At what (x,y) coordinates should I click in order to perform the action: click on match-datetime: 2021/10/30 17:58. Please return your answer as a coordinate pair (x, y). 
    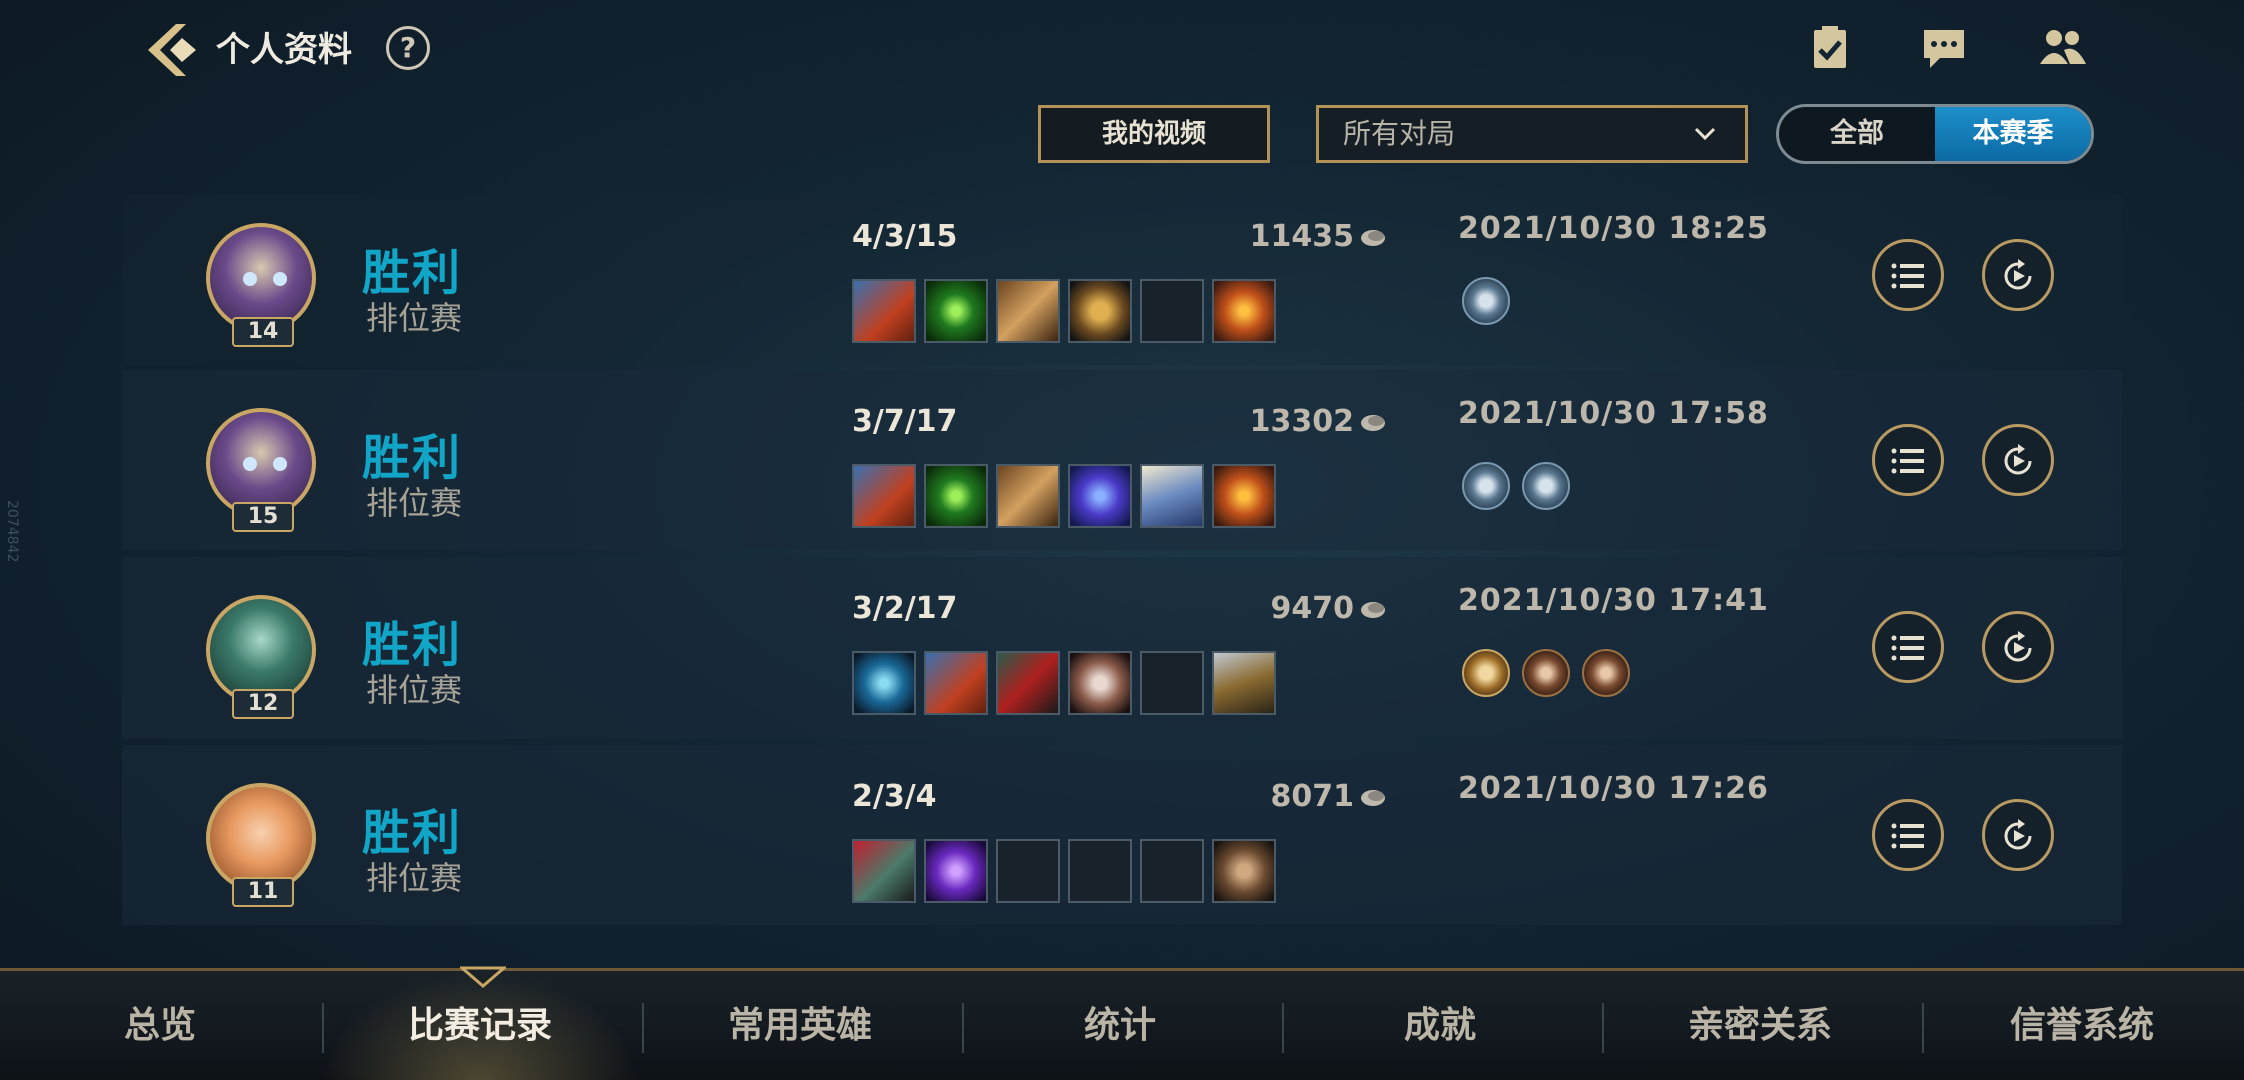
    Looking at the image, I should click on (1613, 413).